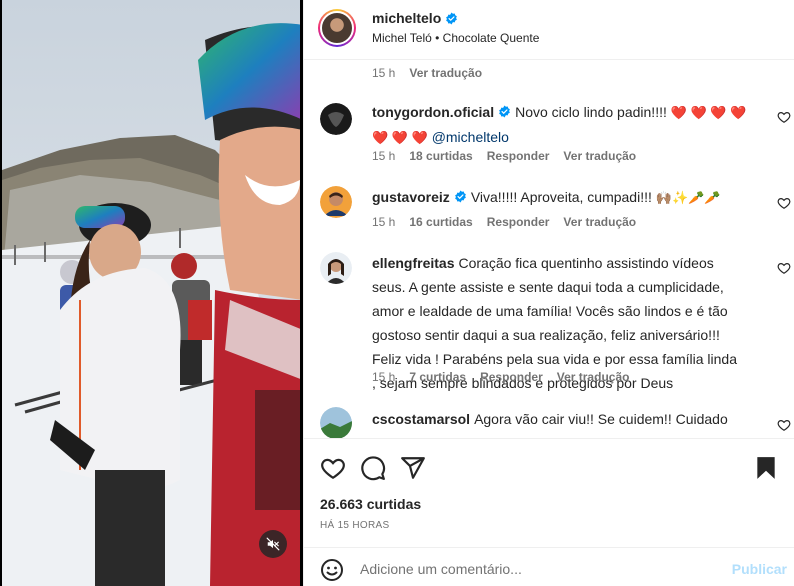 The height and width of the screenshot is (586, 794). What do you see at coordinates (470, 137) in the screenshot?
I see `mention-link: @micheltelo` at bounding box center [470, 137].